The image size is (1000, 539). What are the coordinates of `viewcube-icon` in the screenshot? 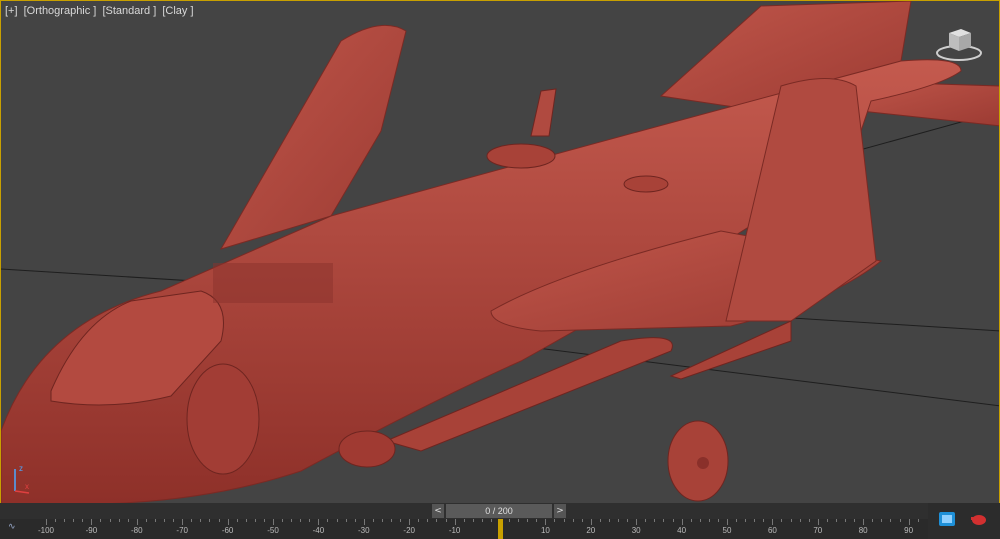 It's located at (959, 43).